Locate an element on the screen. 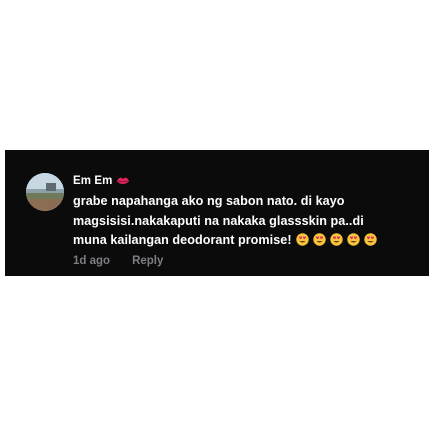 The height and width of the screenshot is (433, 433). avatar is located at coordinates (45, 192).